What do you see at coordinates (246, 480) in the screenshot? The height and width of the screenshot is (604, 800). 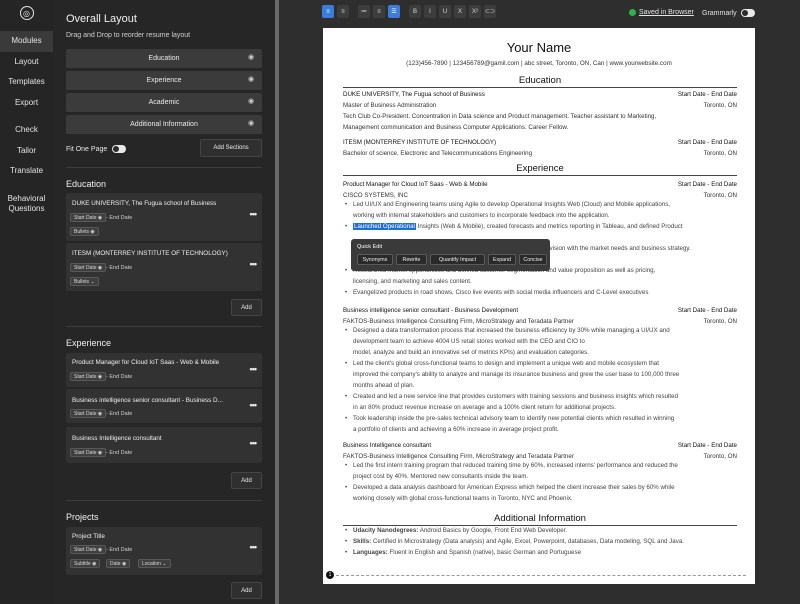 I see `add-experience-button: Add` at bounding box center [246, 480].